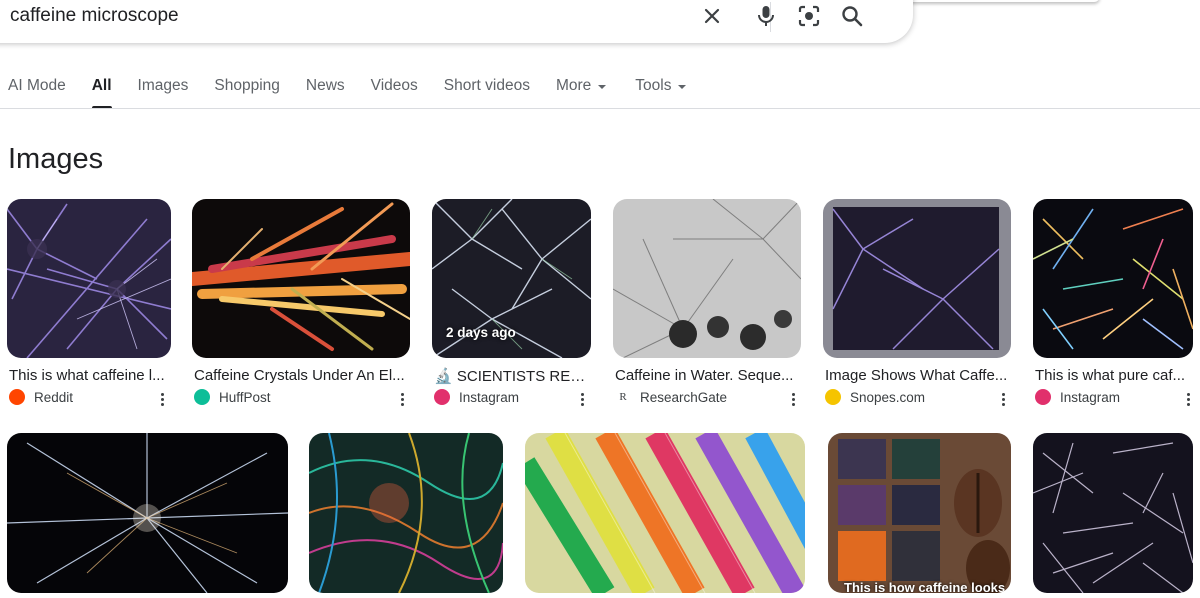  I want to click on image-source: Reddit, so click(41, 397).